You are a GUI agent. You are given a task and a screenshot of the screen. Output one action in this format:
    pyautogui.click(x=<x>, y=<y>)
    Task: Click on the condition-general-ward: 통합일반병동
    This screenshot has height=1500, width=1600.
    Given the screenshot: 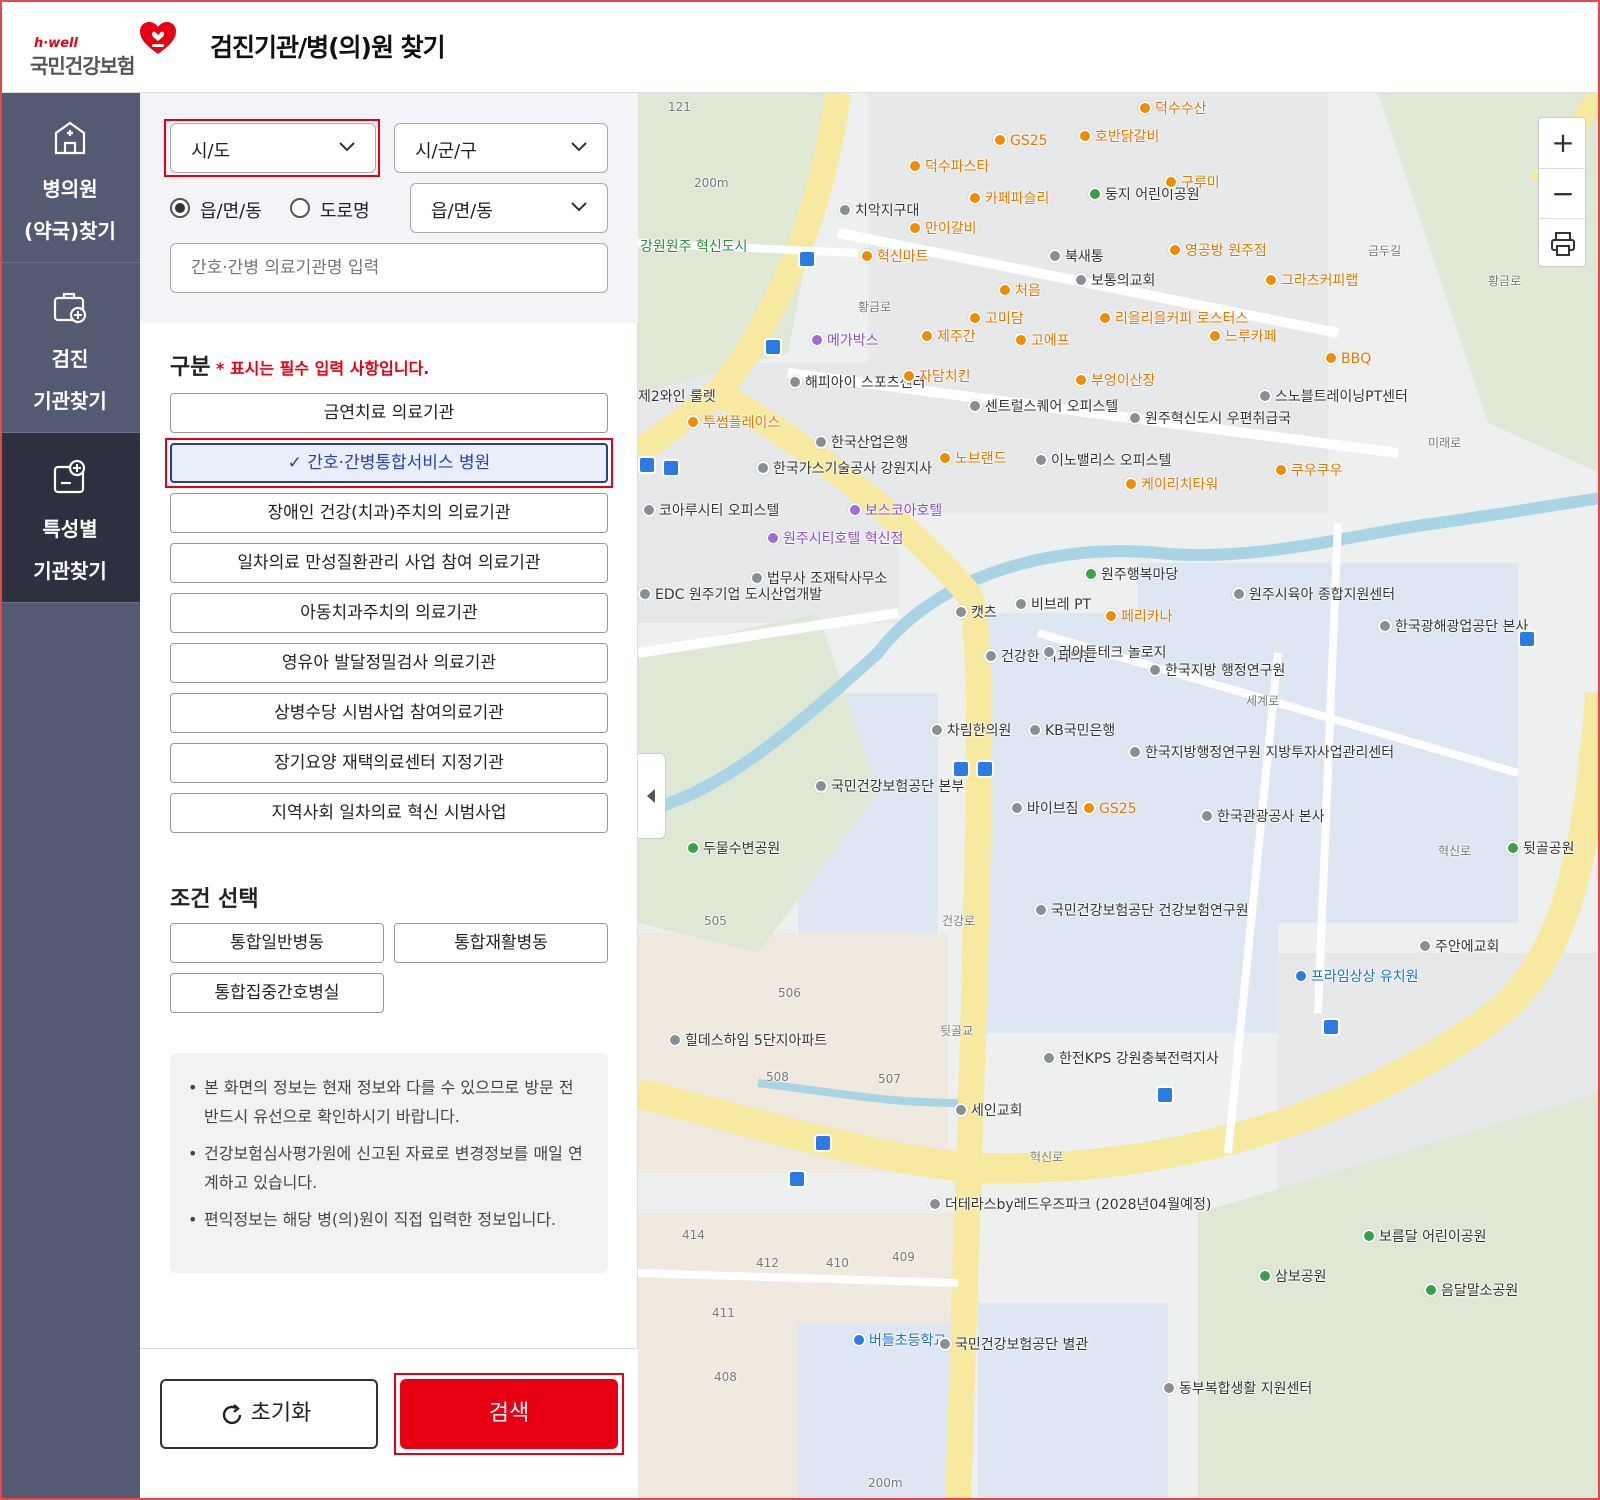 What is the action you would take?
    pyautogui.click(x=277, y=943)
    